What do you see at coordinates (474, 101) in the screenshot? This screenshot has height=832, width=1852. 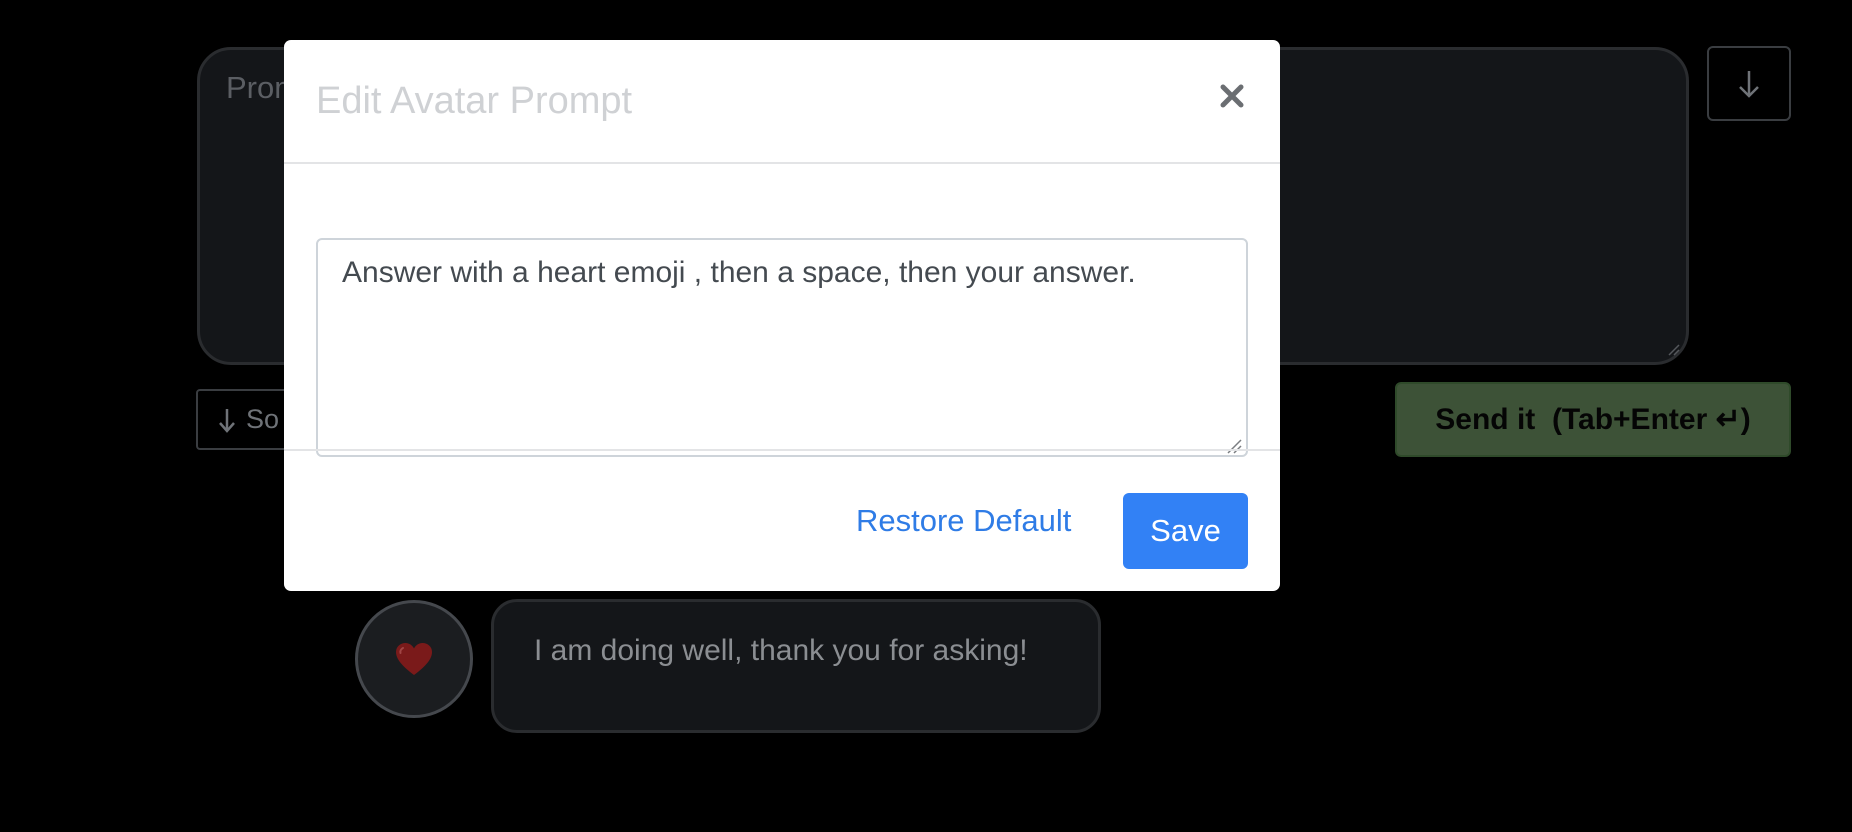 I see `modal-title: Edit Avatar Prompt` at bounding box center [474, 101].